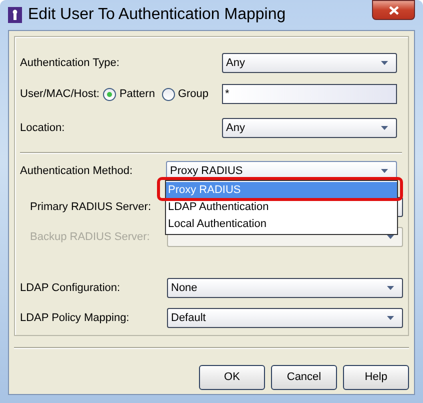 The image size is (423, 403). What do you see at coordinates (129, 94) in the screenshot?
I see `radio-button: Pattern` at bounding box center [129, 94].